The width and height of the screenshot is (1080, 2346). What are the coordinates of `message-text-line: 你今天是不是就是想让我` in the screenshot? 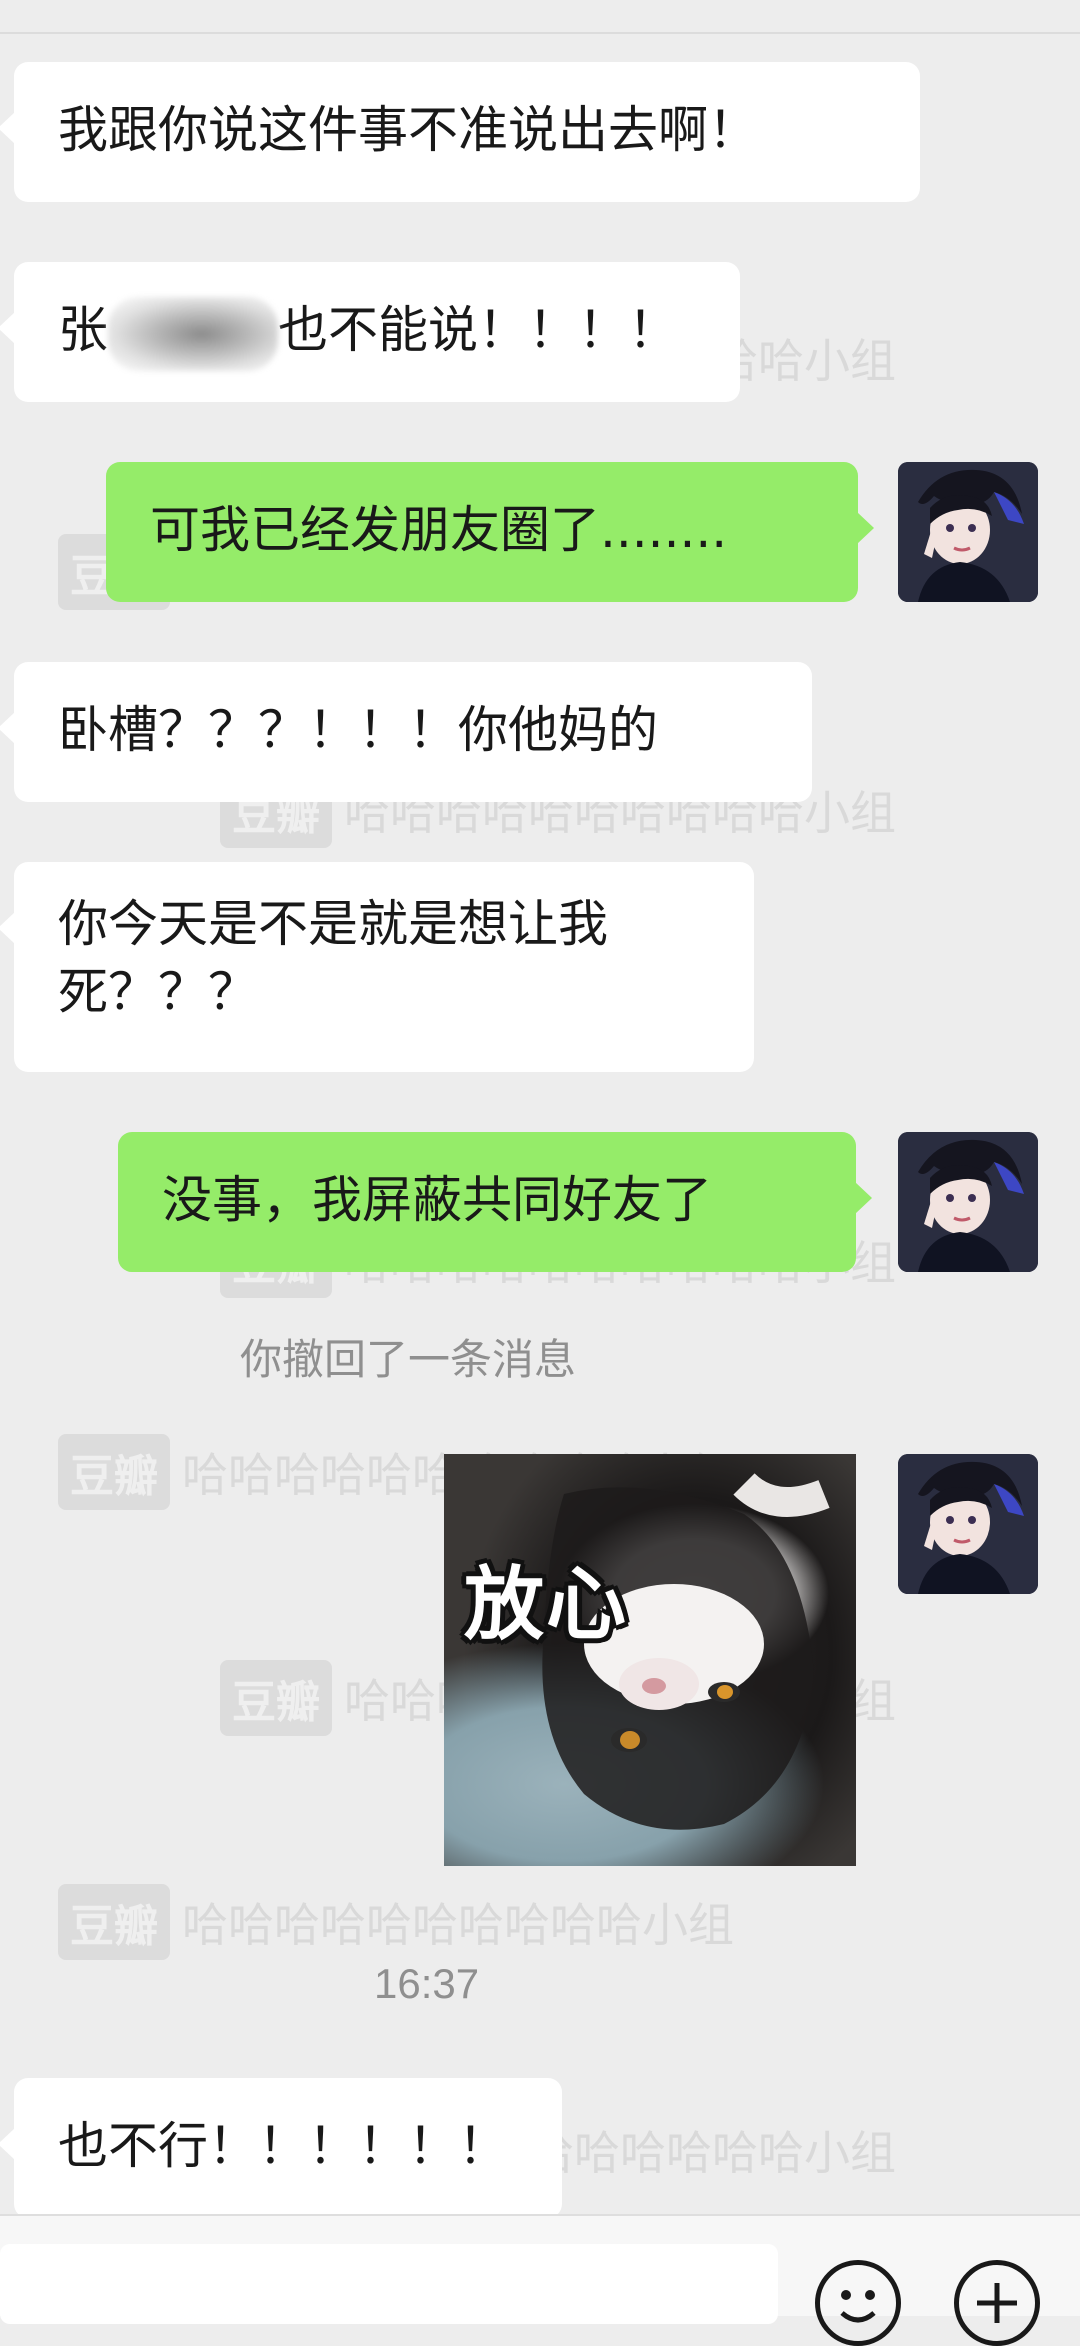 It's located at (333, 924).